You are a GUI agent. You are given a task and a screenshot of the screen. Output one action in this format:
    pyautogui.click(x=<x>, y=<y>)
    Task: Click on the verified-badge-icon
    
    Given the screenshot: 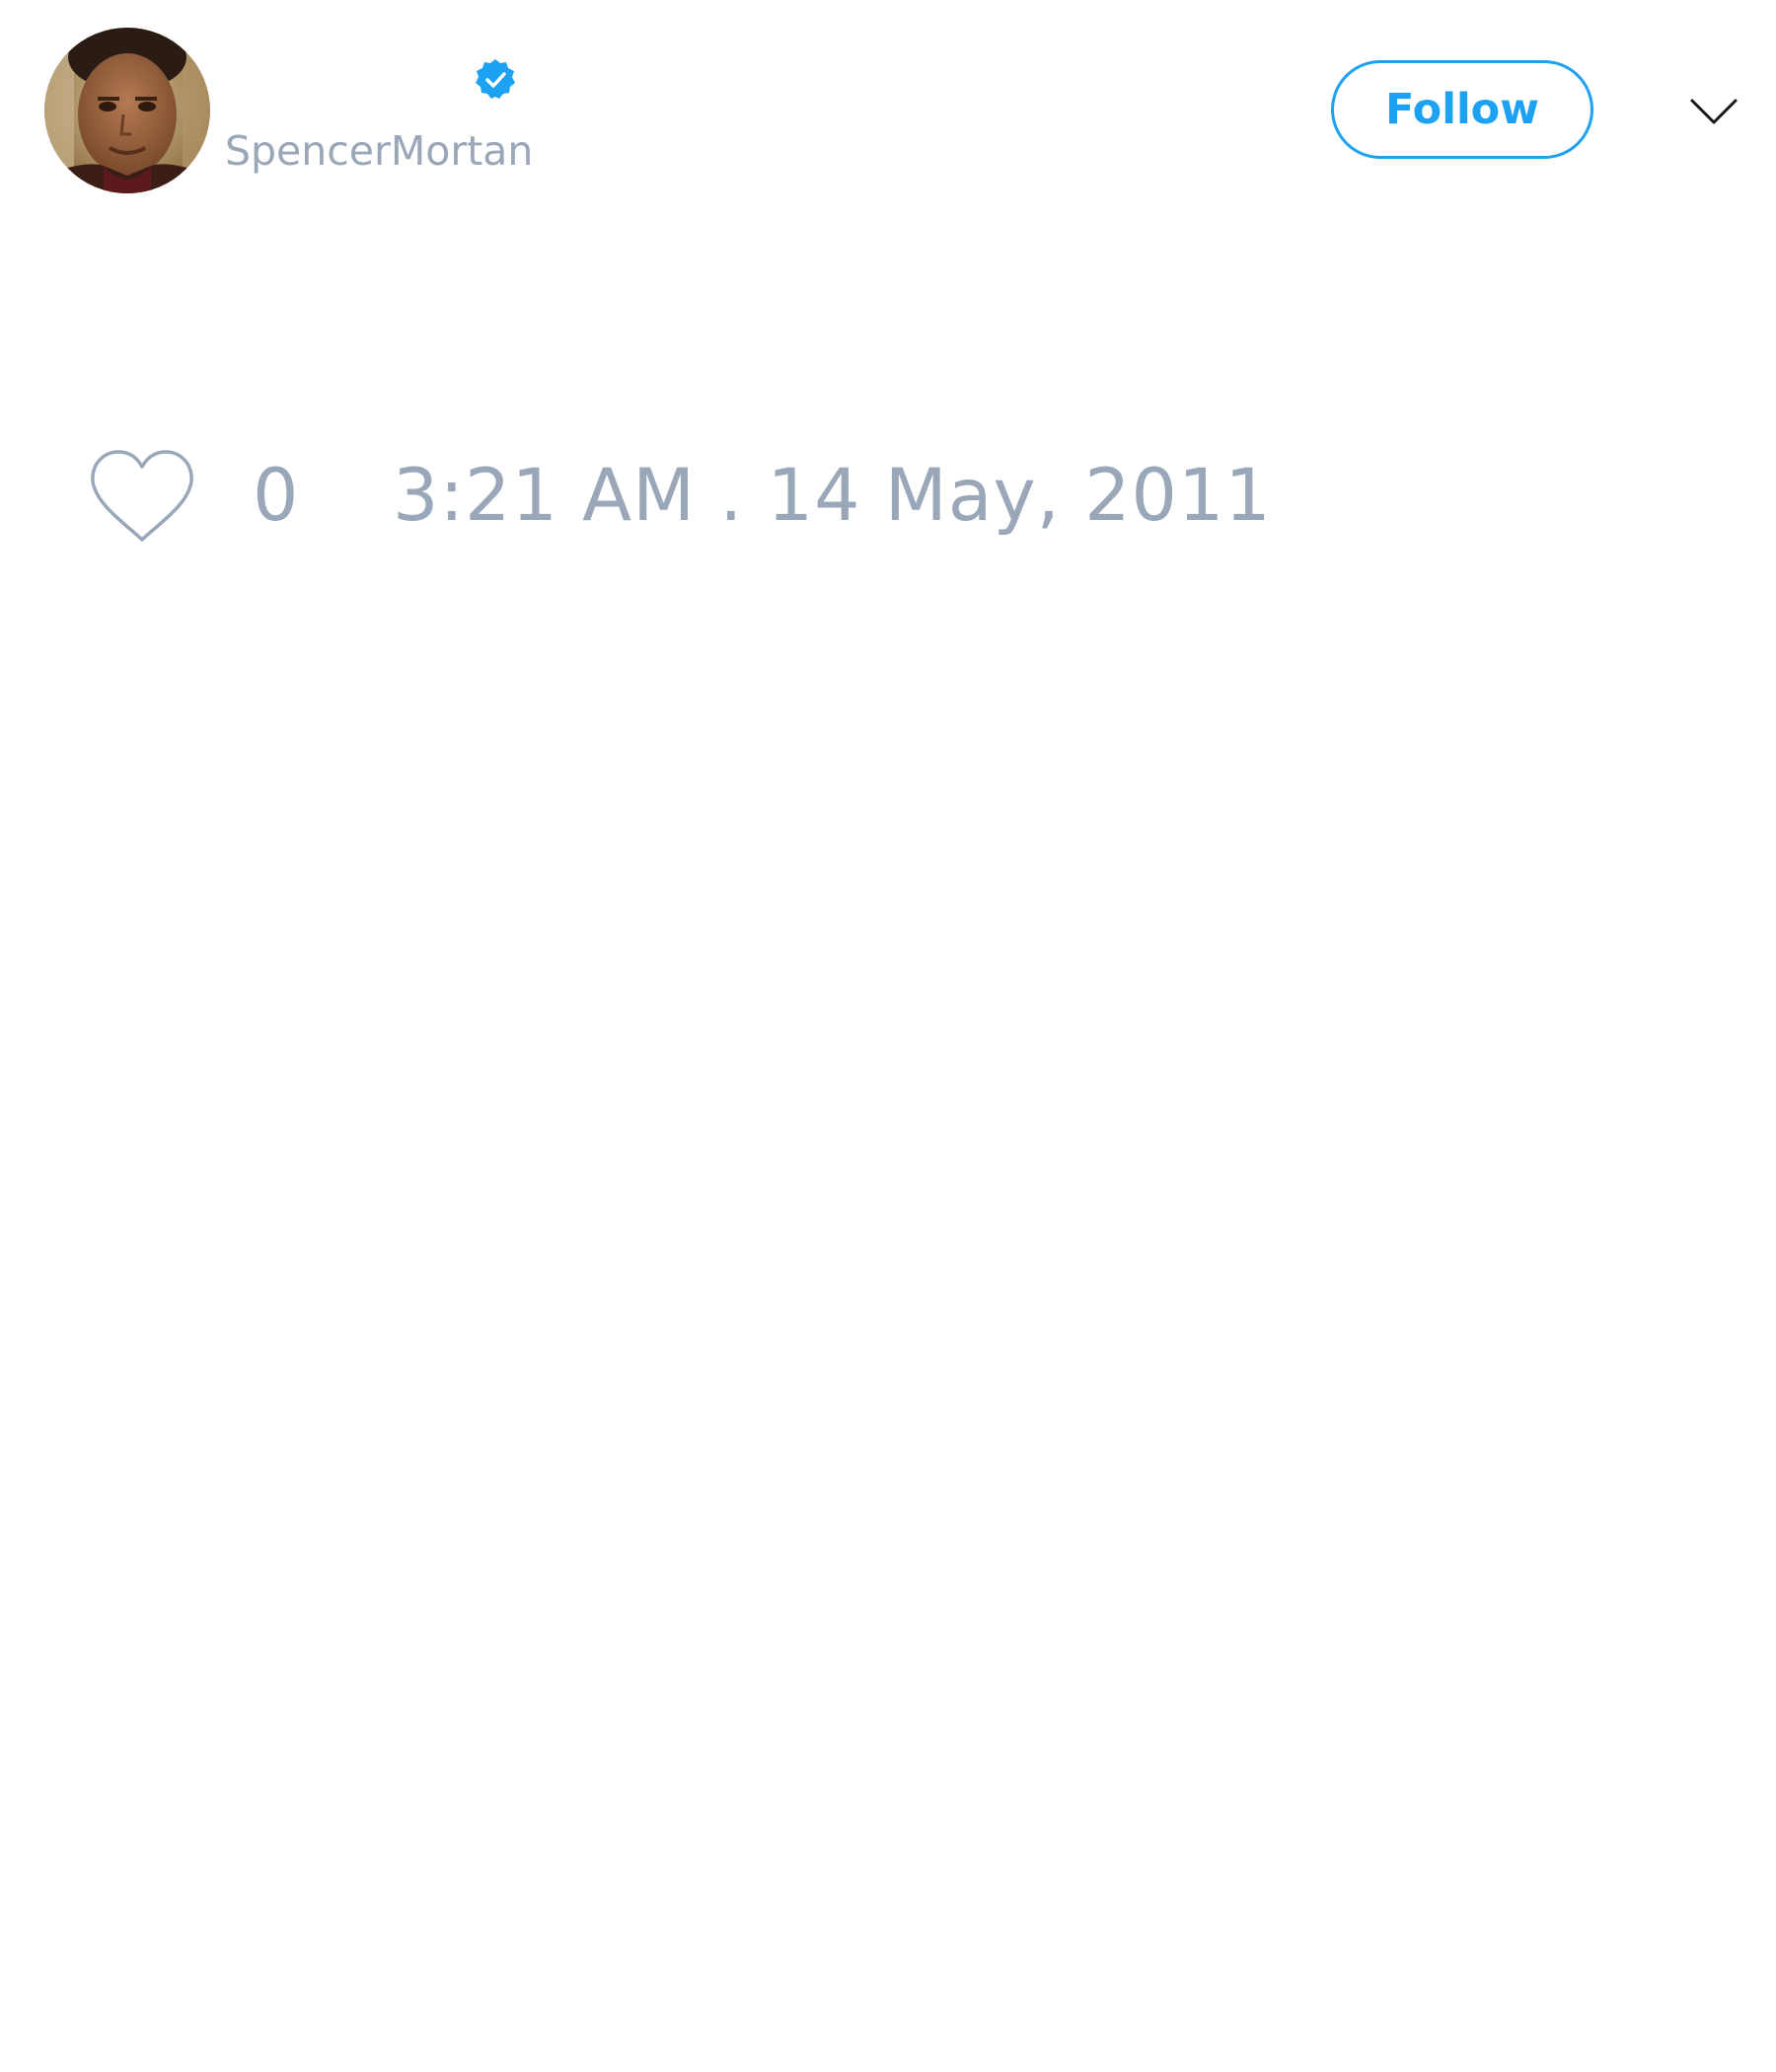 What is the action you would take?
    pyautogui.click(x=496, y=80)
    